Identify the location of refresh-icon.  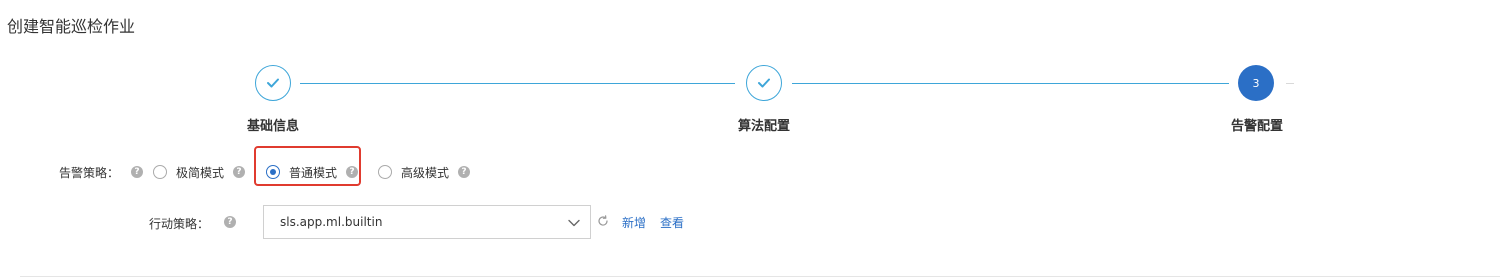
(603, 221).